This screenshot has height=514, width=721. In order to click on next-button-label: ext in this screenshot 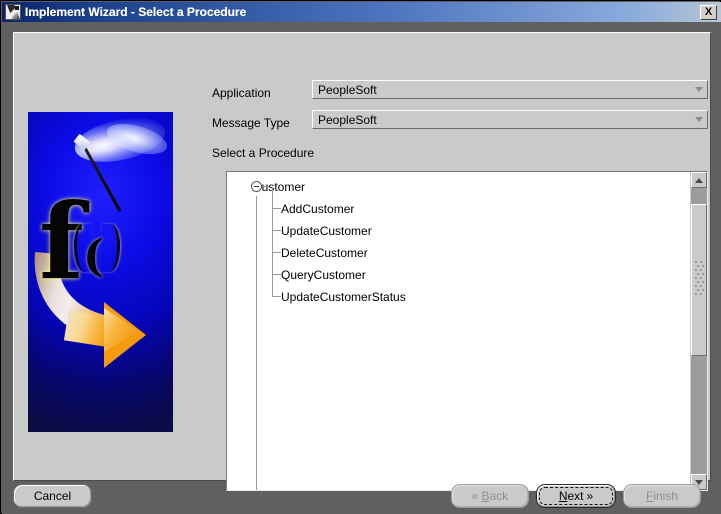, I will do `click(575, 496)`.